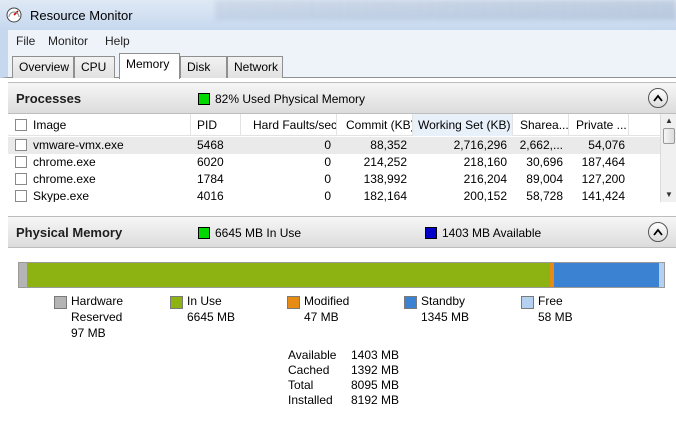 This screenshot has height=421, width=676. I want to click on cell-pid: 6020, so click(210, 162).